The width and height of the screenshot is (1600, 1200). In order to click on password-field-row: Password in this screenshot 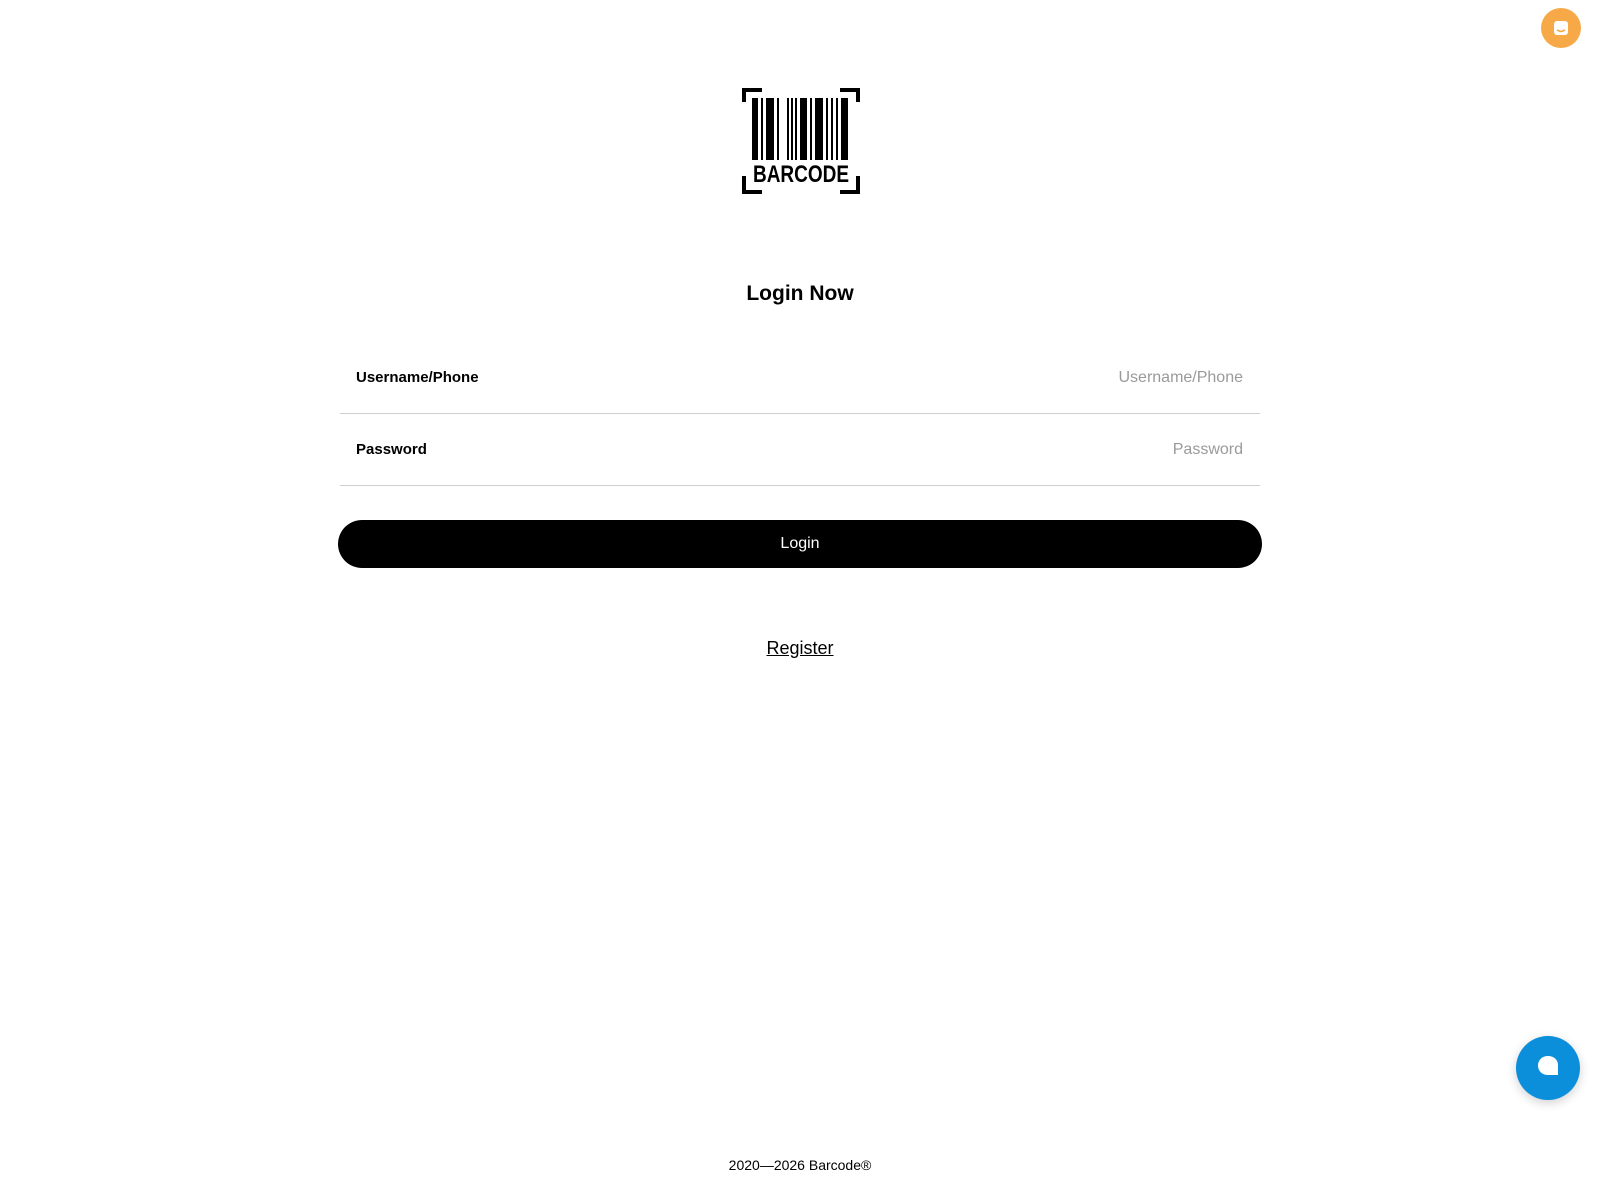, I will do `click(800, 450)`.